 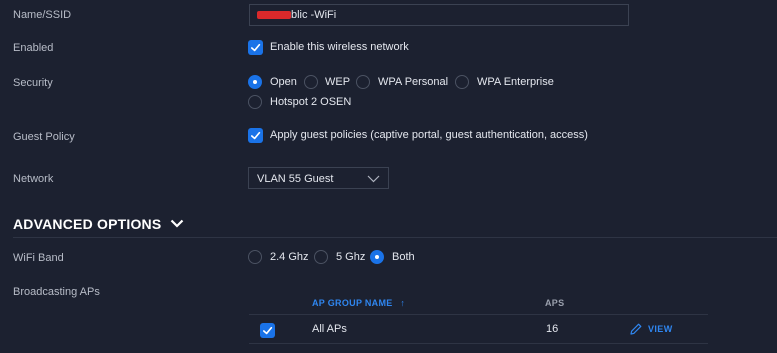 What do you see at coordinates (552, 329) in the screenshot?
I see `ap-count: 16` at bounding box center [552, 329].